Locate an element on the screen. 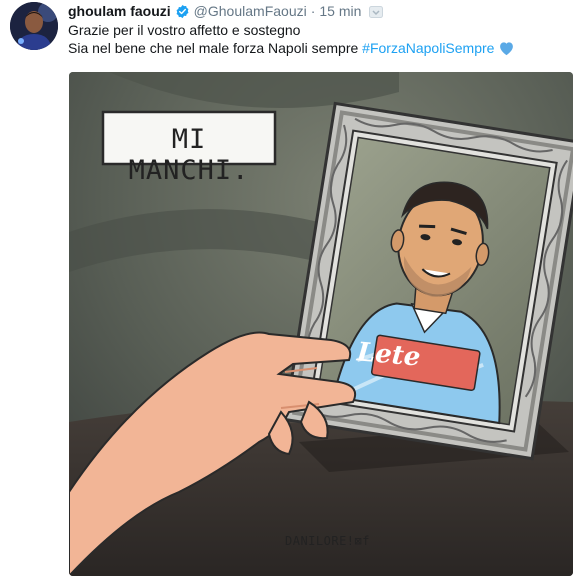  hashtag-link: #ForzaNapoliSempre is located at coordinates (428, 48).